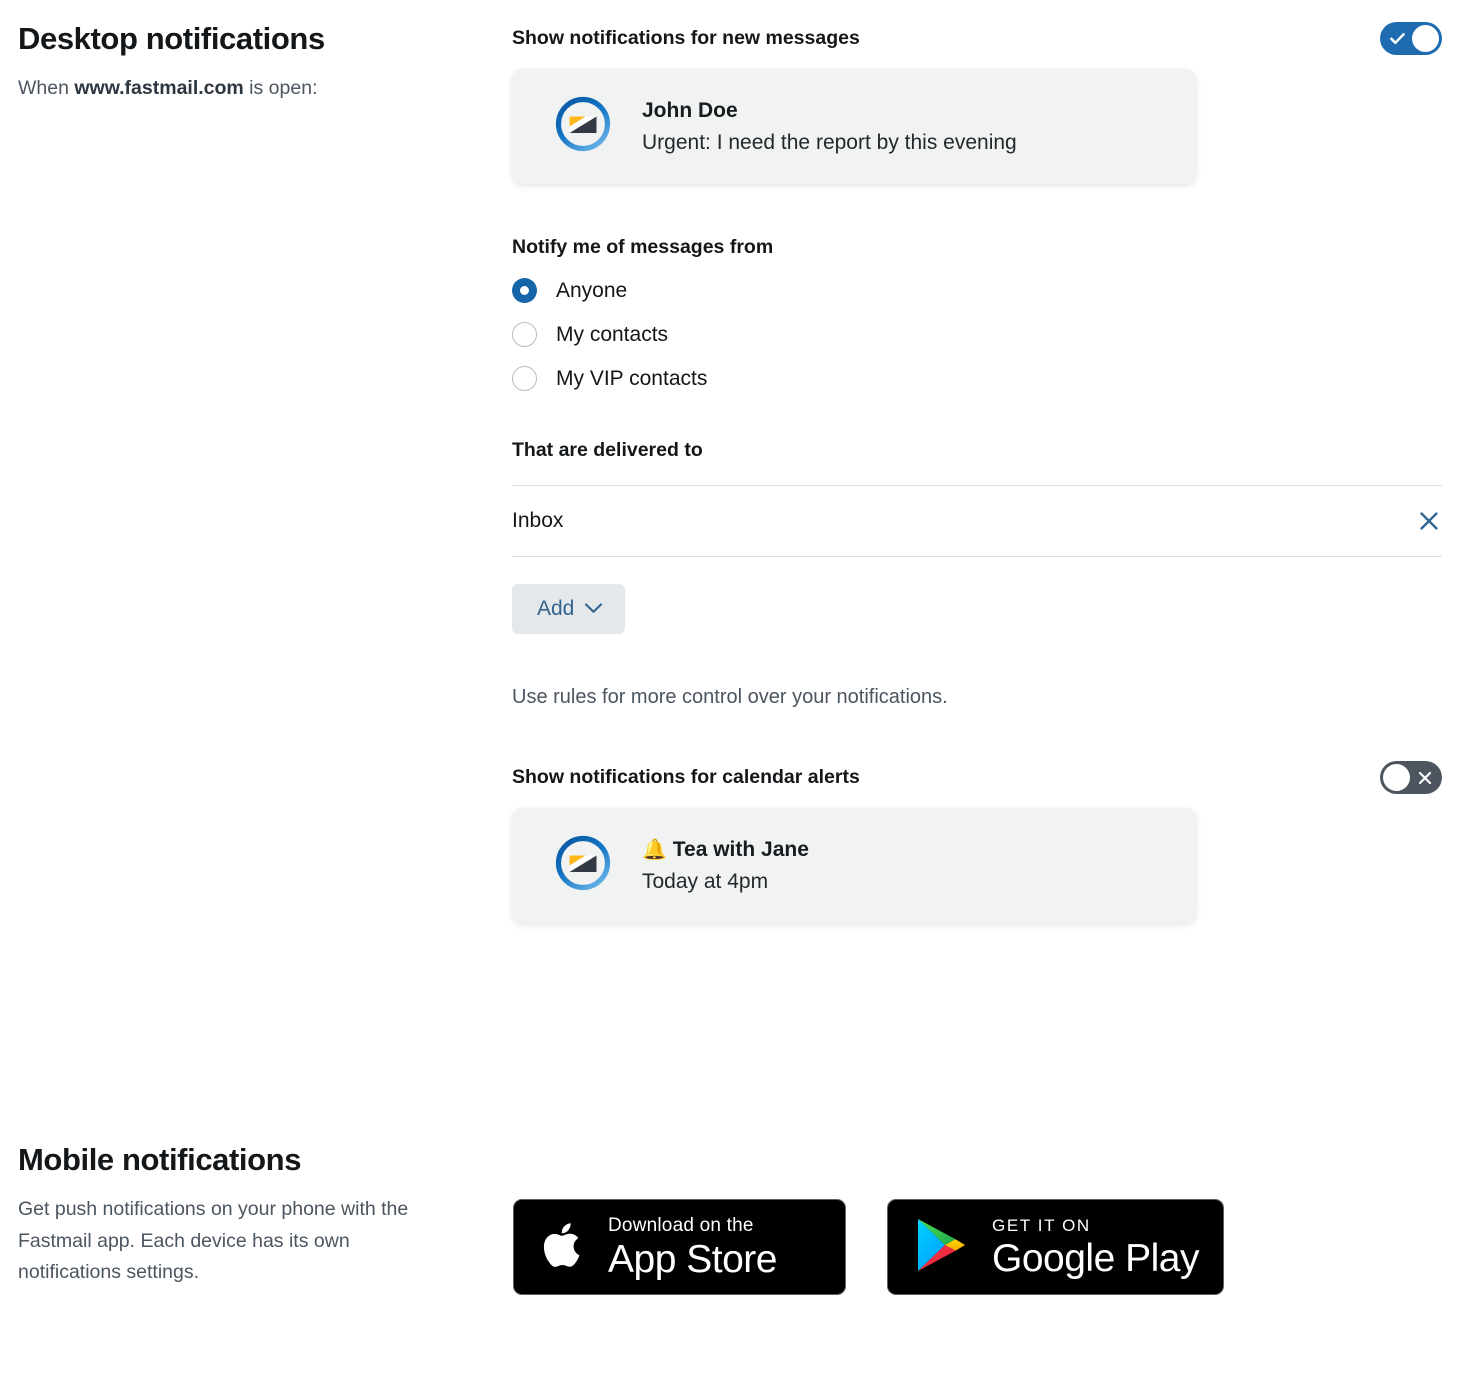 The image size is (1472, 1388). I want to click on app-store-badge: Download on the App Store, so click(679, 1247).